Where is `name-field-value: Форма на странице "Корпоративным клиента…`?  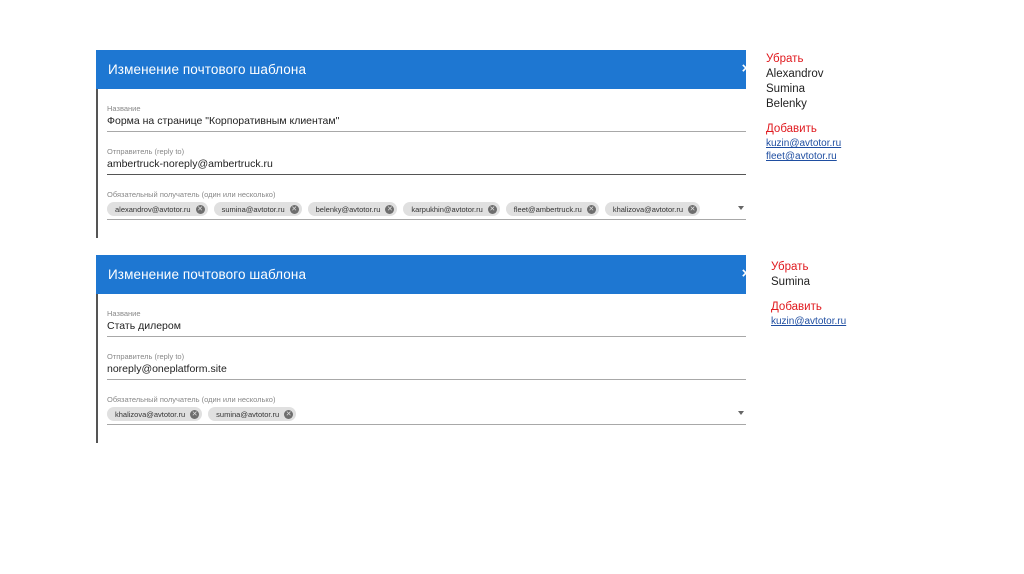 name-field-value: Форма на странице "Корпоративным клиента… is located at coordinates (426, 121).